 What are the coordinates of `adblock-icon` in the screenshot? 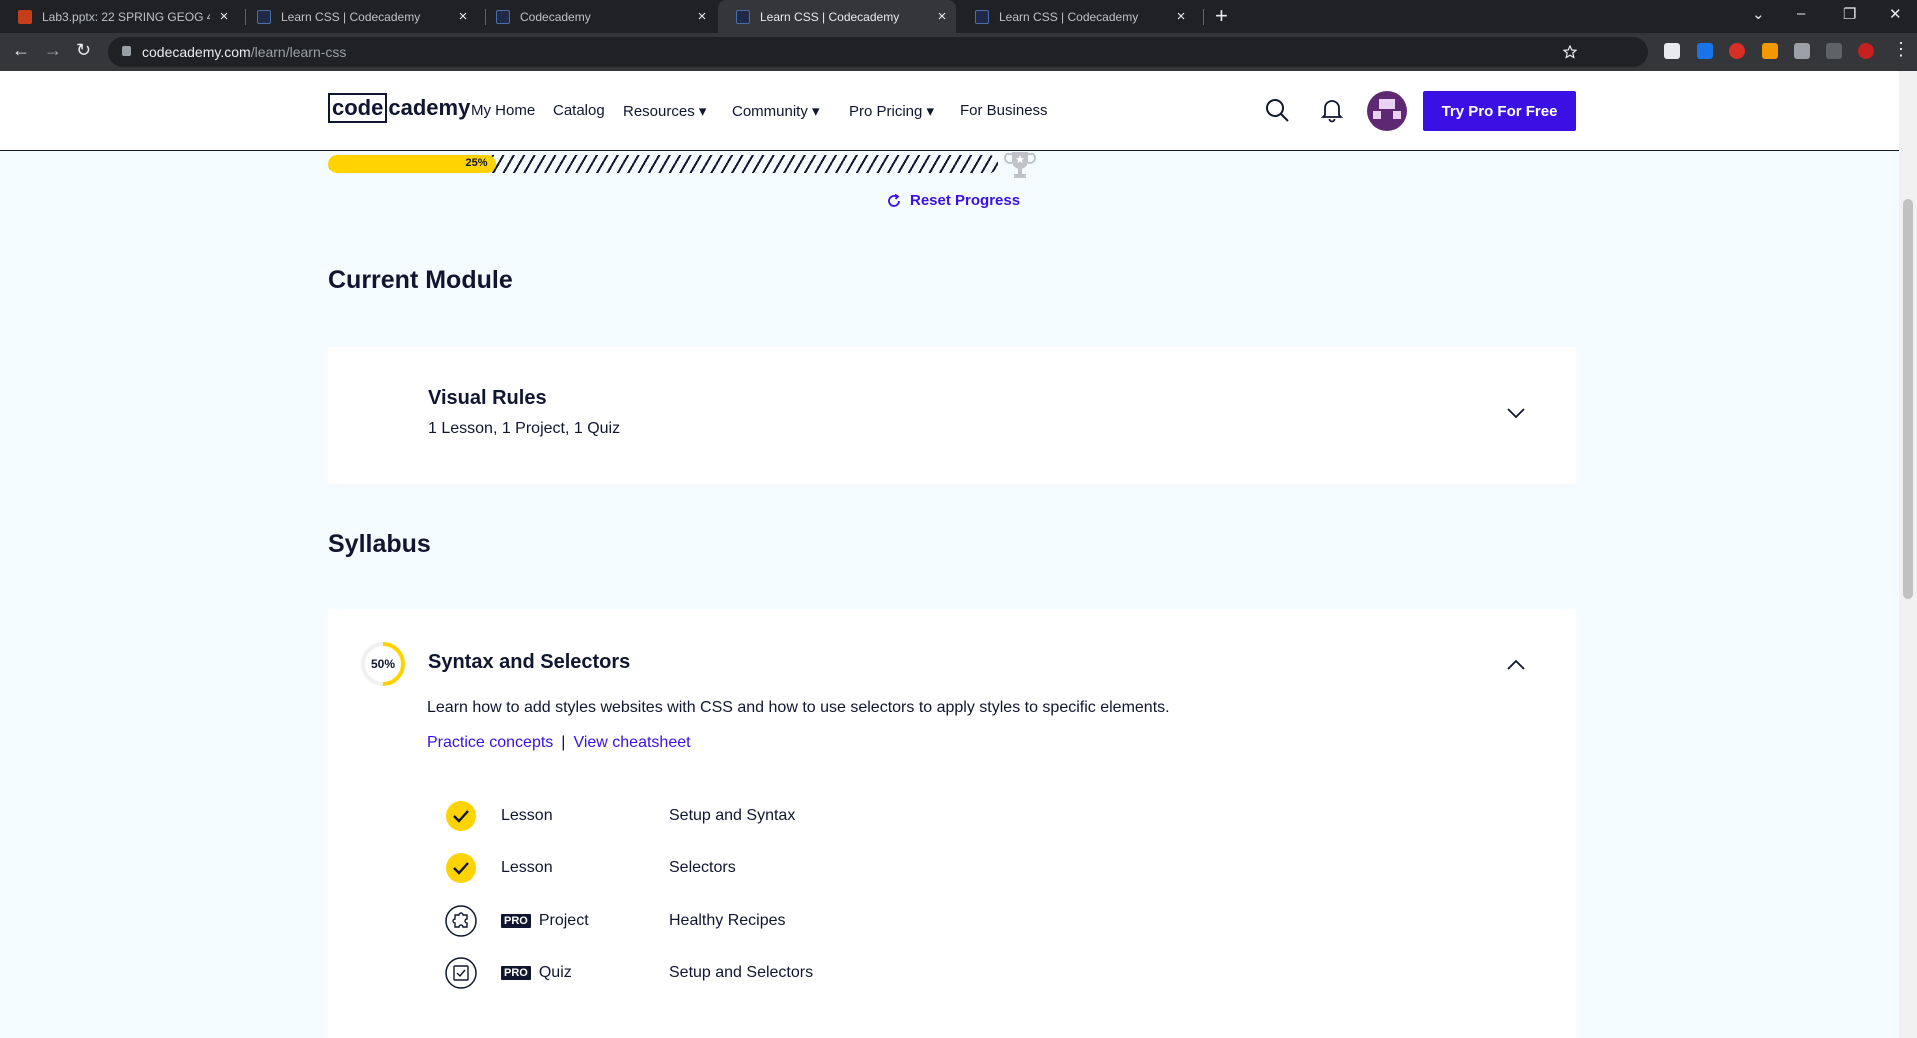 It's located at (1737, 51).